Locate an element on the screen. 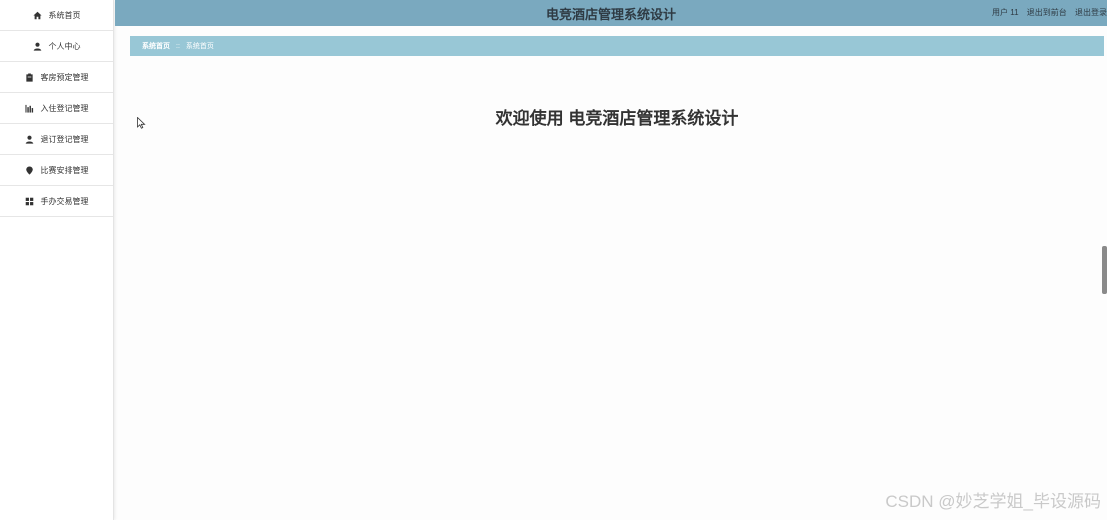  mouse-cursor-icon is located at coordinates (141, 123).